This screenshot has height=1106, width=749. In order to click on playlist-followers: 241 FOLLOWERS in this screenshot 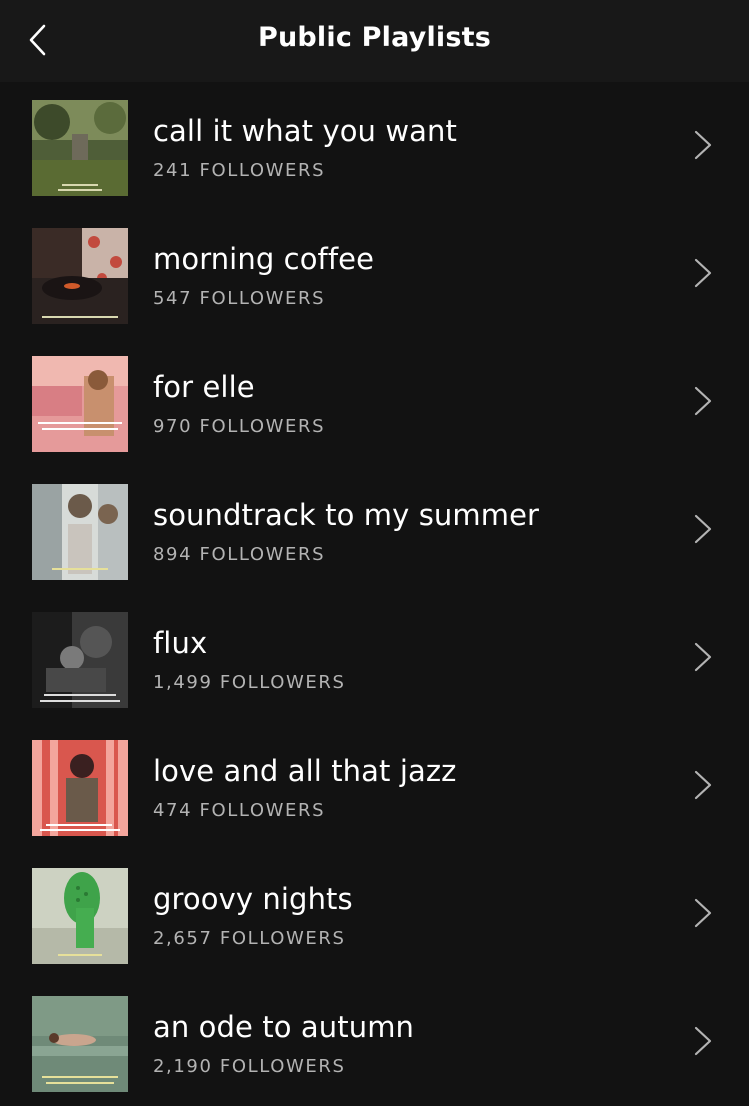, I will do `click(239, 170)`.